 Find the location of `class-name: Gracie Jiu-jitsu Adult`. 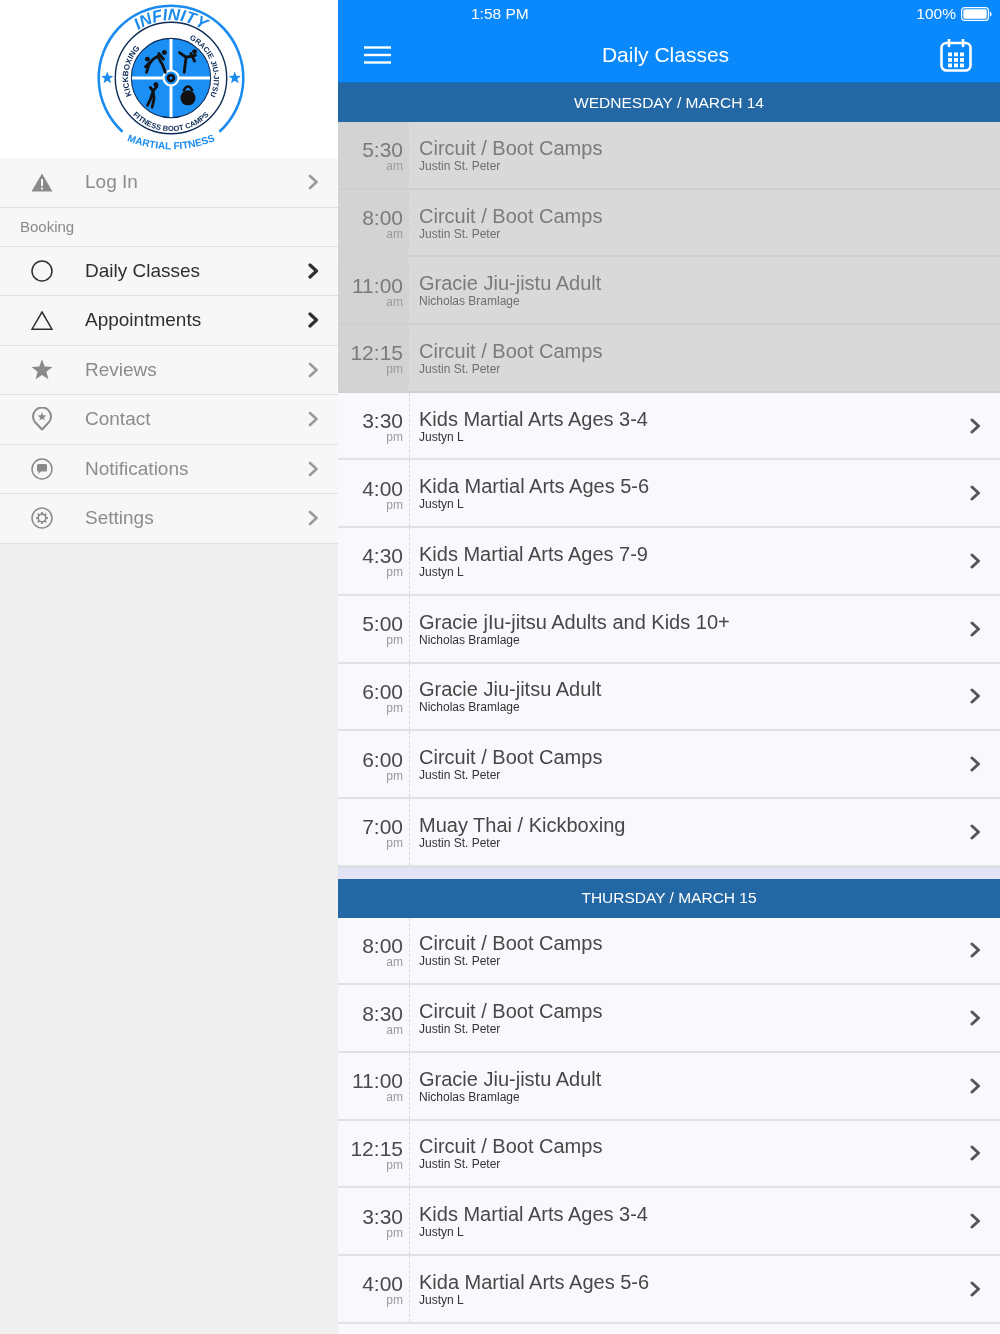

class-name: Gracie Jiu-jitsu Adult is located at coordinates (510, 689).